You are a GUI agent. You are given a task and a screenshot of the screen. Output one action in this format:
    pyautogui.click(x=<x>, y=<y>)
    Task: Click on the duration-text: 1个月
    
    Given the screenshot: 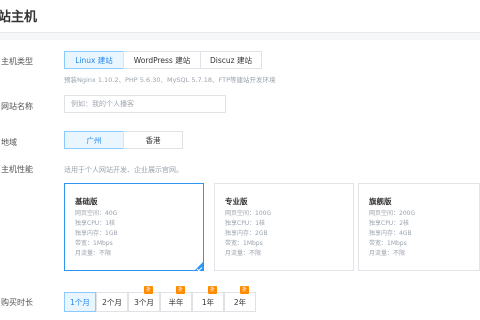 What is the action you would take?
    pyautogui.click(x=80, y=302)
    